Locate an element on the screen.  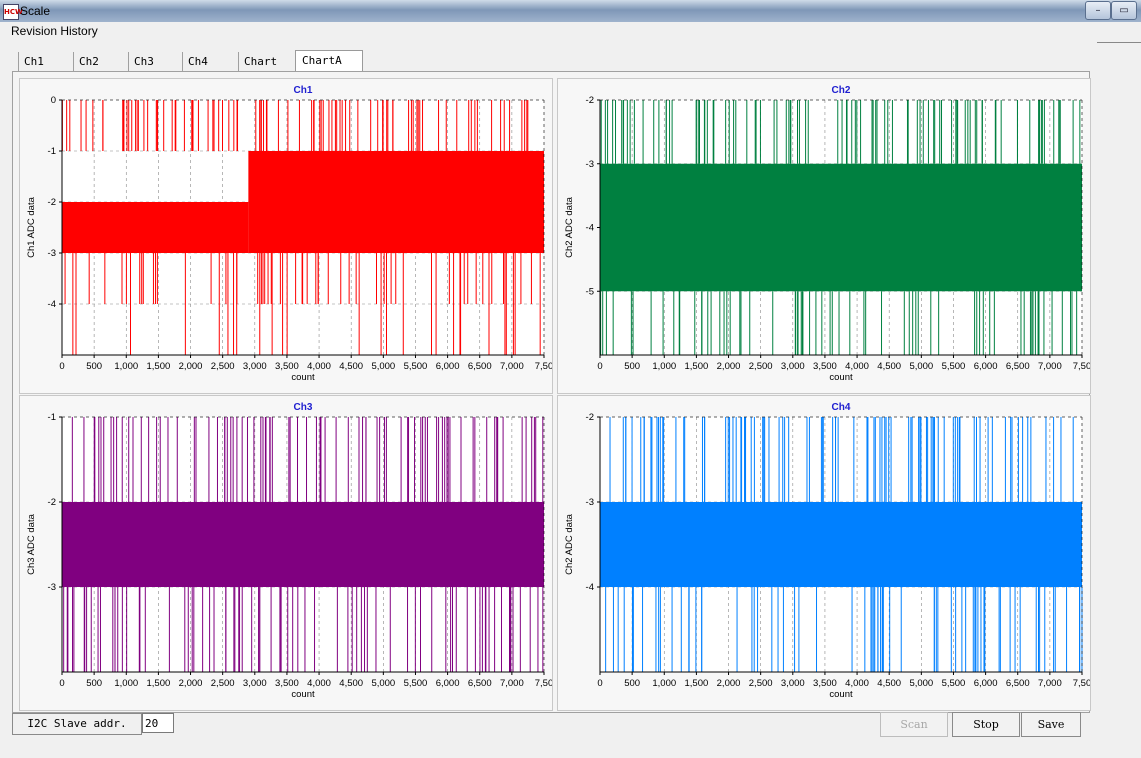
window-title: Scale is located at coordinates (35, 11).